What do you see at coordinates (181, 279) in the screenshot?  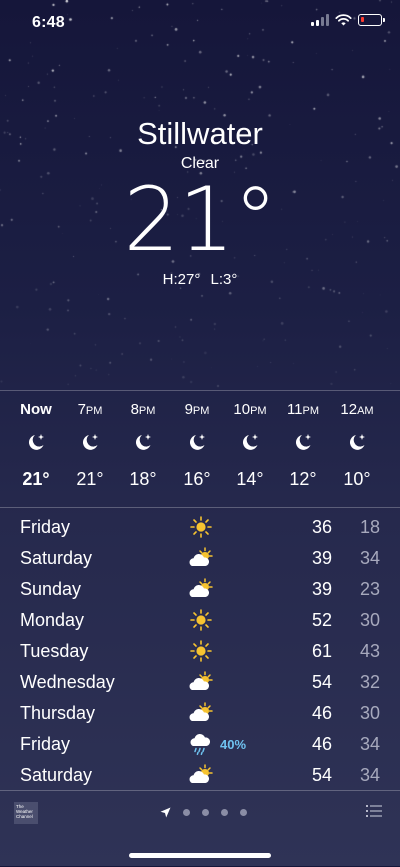 I see `high-temperature: H:27°` at bounding box center [181, 279].